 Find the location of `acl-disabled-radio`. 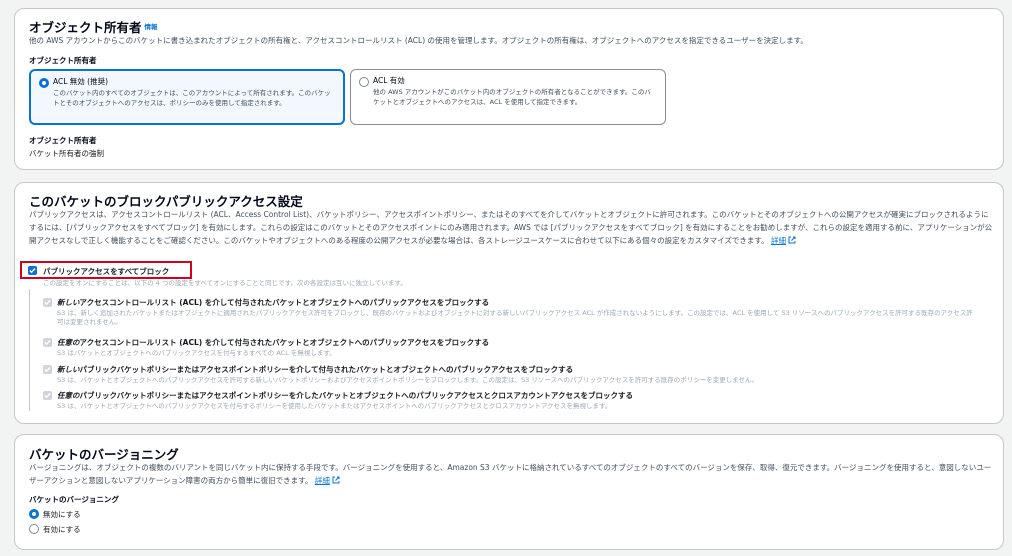

acl-disabled-radio is located at coordinates (44, 83).